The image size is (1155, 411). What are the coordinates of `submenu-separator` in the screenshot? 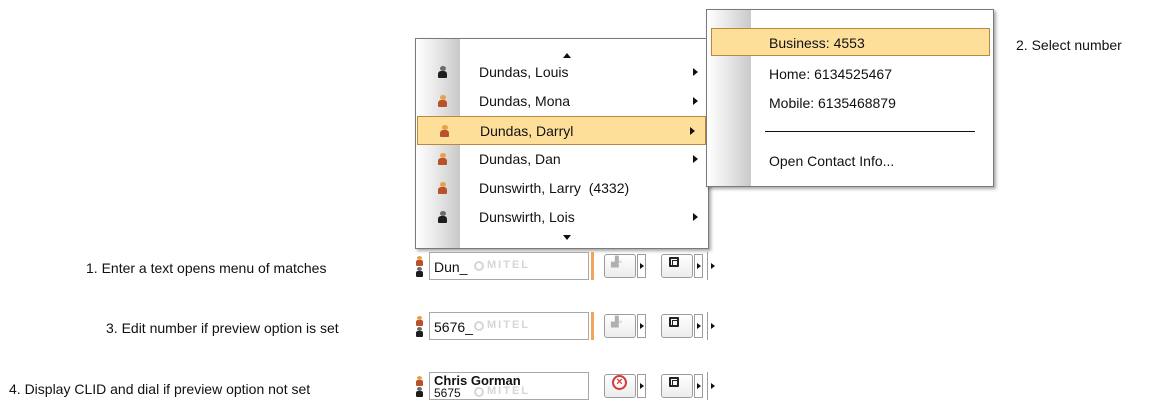 It's located at (870, 131).